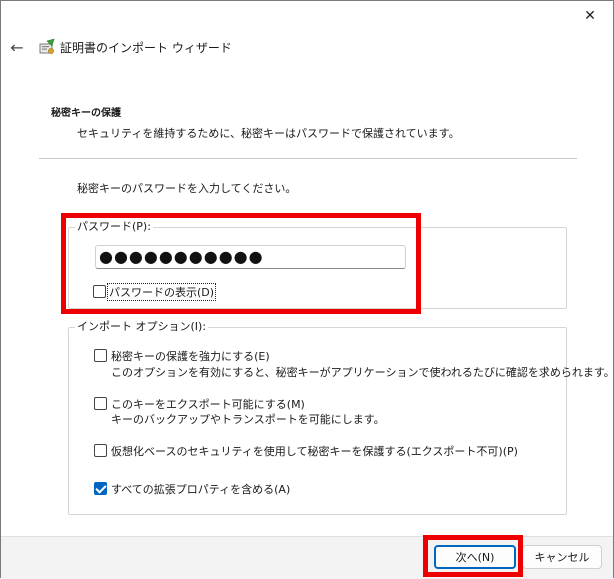  I want to click on show-password-checkbox, so click(99, 291).